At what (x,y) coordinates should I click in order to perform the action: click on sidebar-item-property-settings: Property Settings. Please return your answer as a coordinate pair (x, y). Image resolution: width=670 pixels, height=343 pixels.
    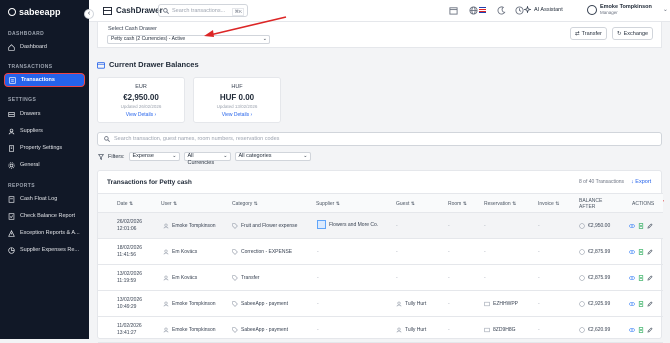
    Looking at the image, I should click on (44, 148).